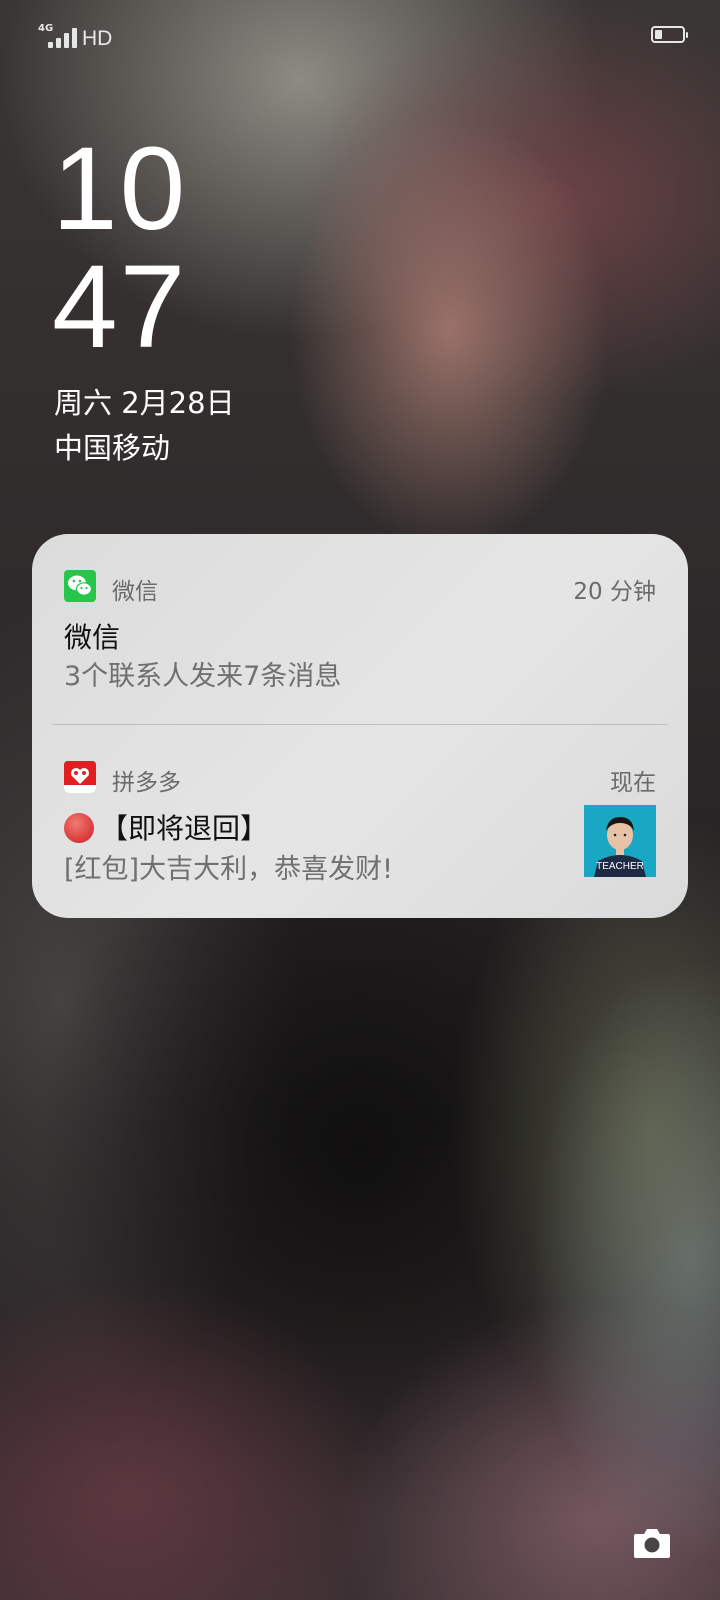  Describe the element at coordinates (79, 828) in the screenshot. I see `red-circle-icon` at that location.